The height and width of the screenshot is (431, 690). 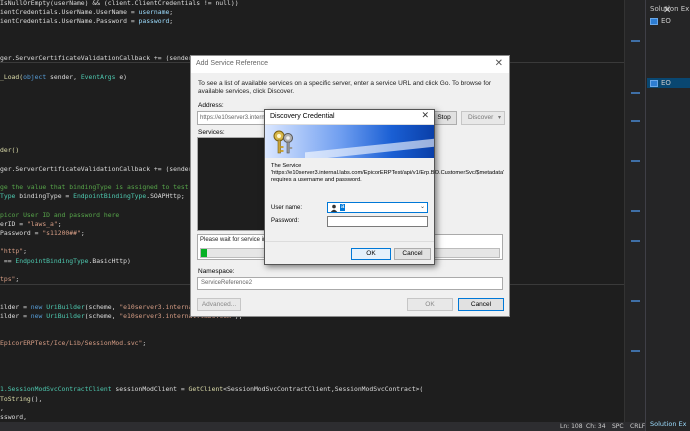 I want to click on dialog-titlebar: Add Service Reference ✕, so click(x=350, y=64).